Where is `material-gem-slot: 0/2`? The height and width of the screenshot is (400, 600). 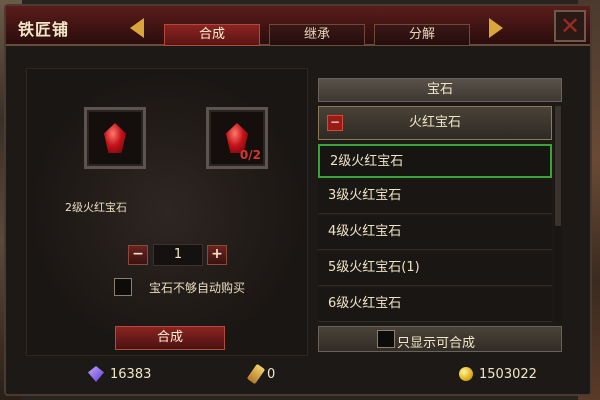
material-gem-slot: 0/2 is located at coordinates (237, 138).